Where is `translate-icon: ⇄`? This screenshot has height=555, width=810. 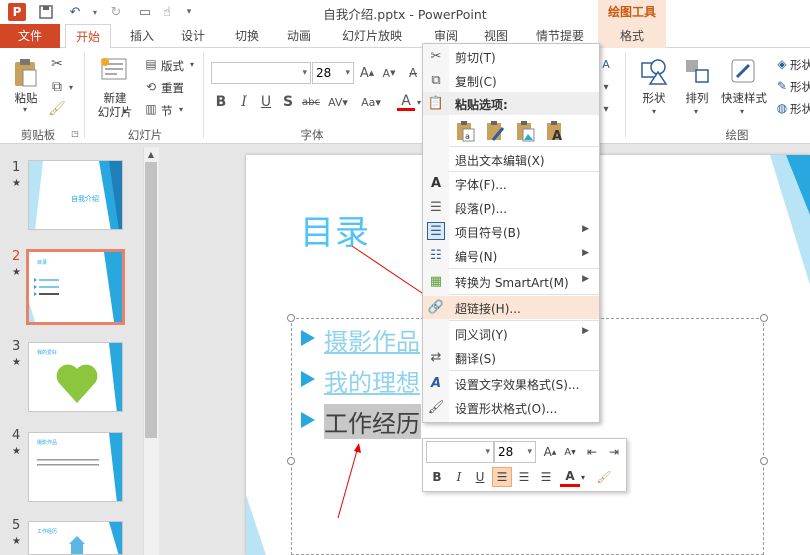 translate-icon: ⇄ is located at coordinates (436, 357).